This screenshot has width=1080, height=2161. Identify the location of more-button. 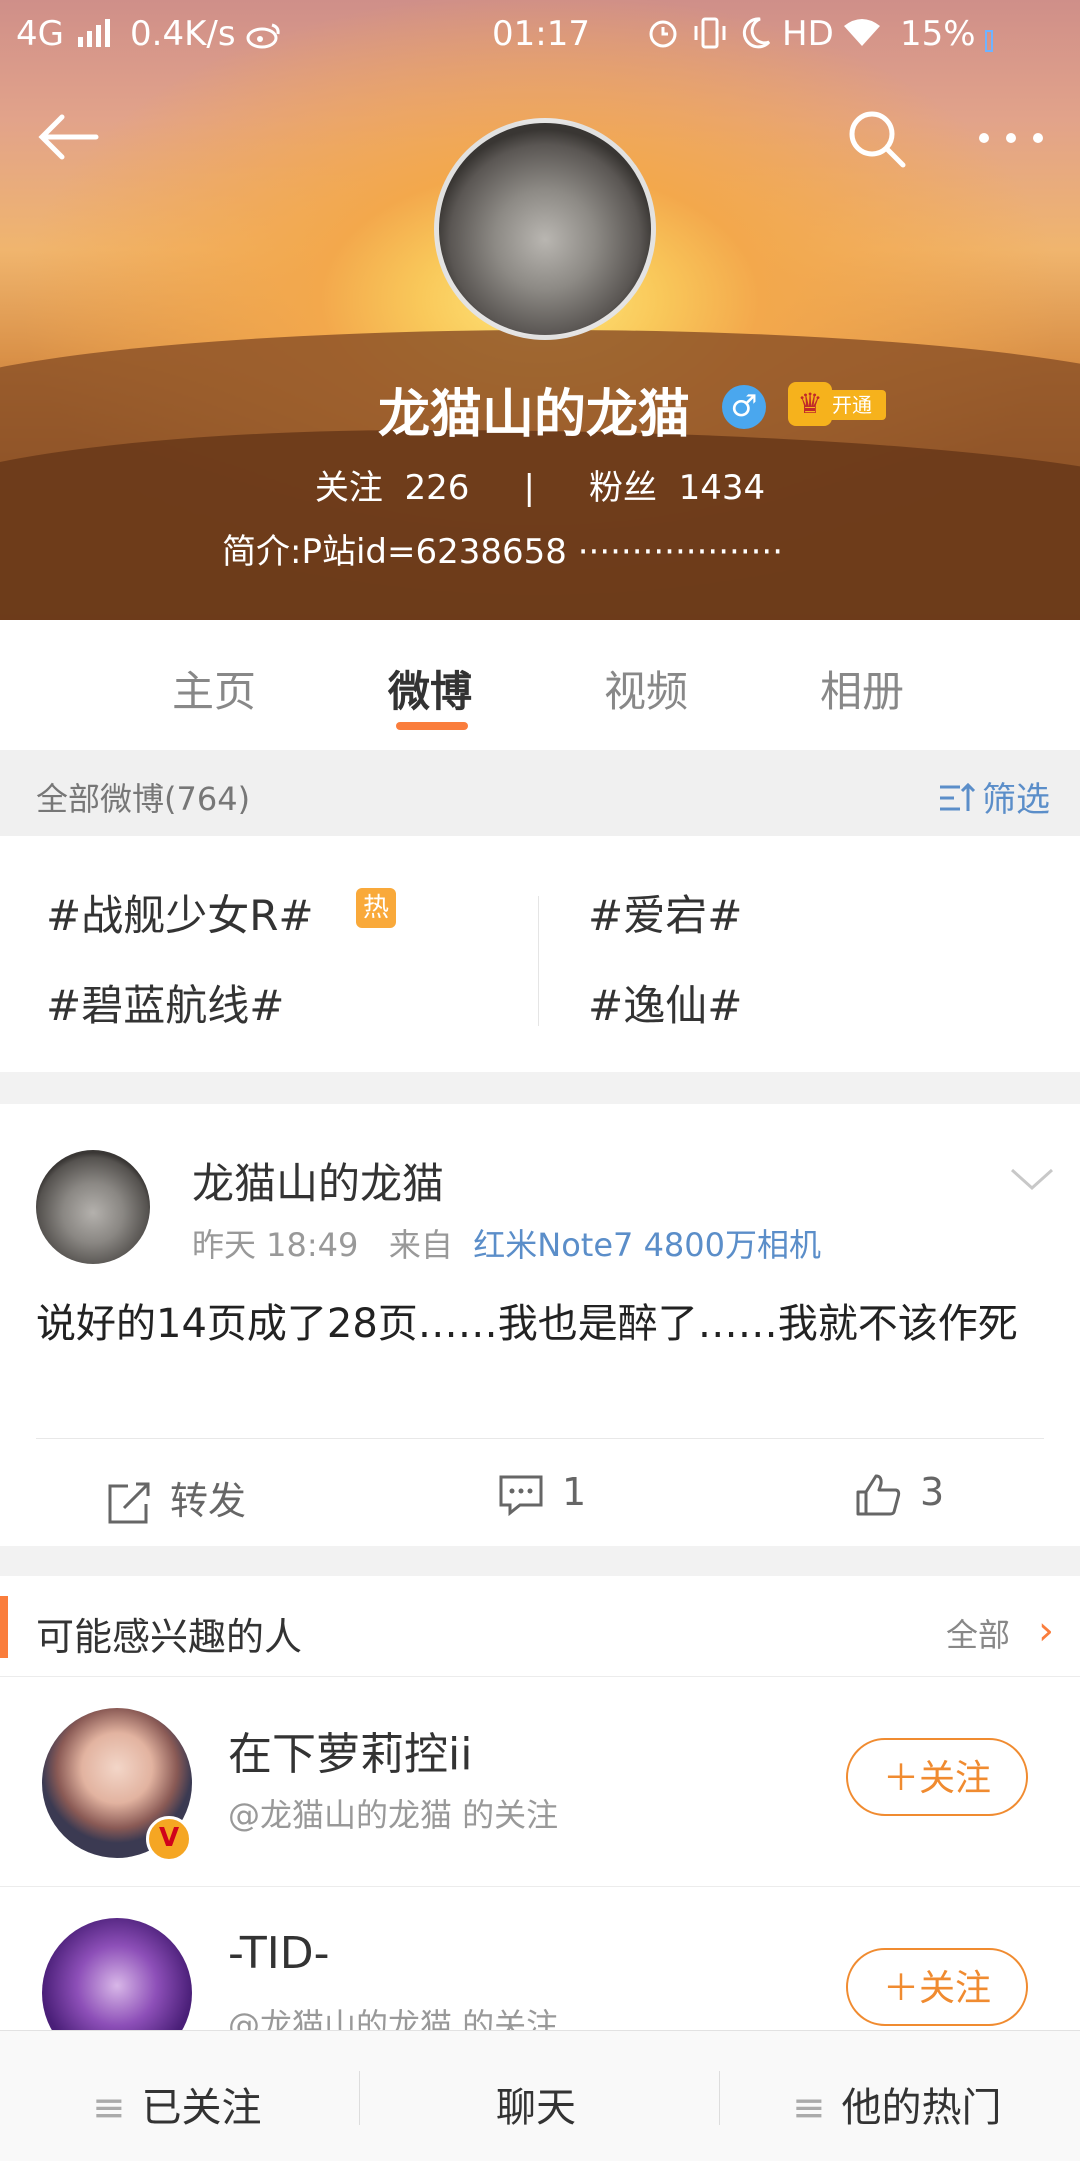
(1011, 140).